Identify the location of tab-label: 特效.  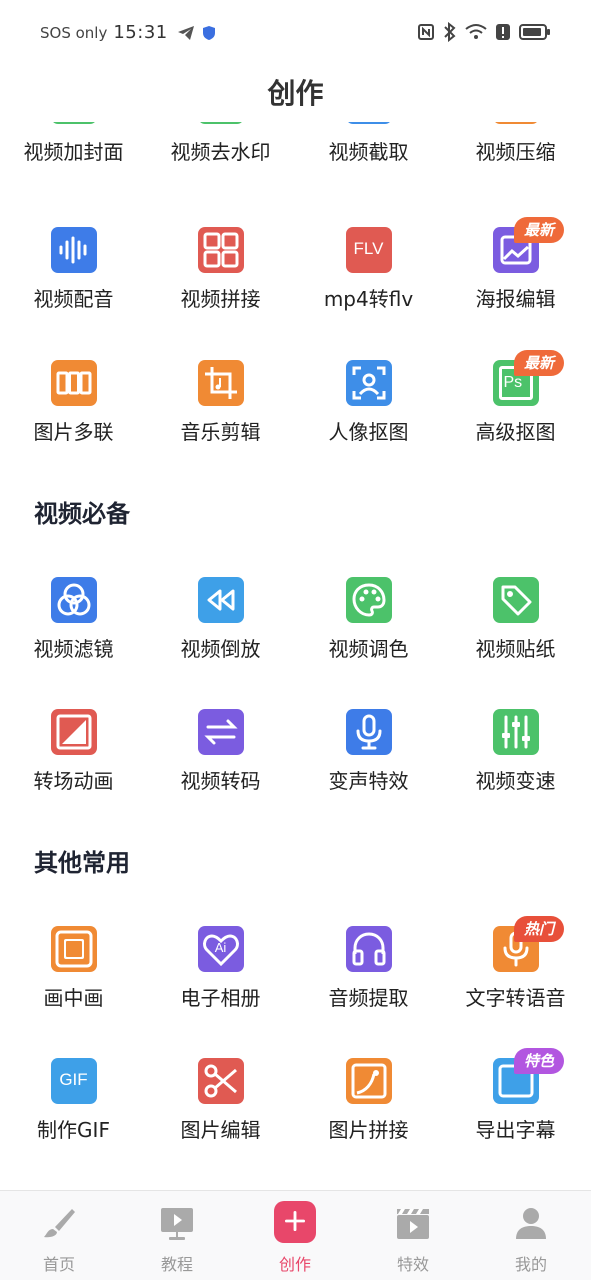
(412, 1264).